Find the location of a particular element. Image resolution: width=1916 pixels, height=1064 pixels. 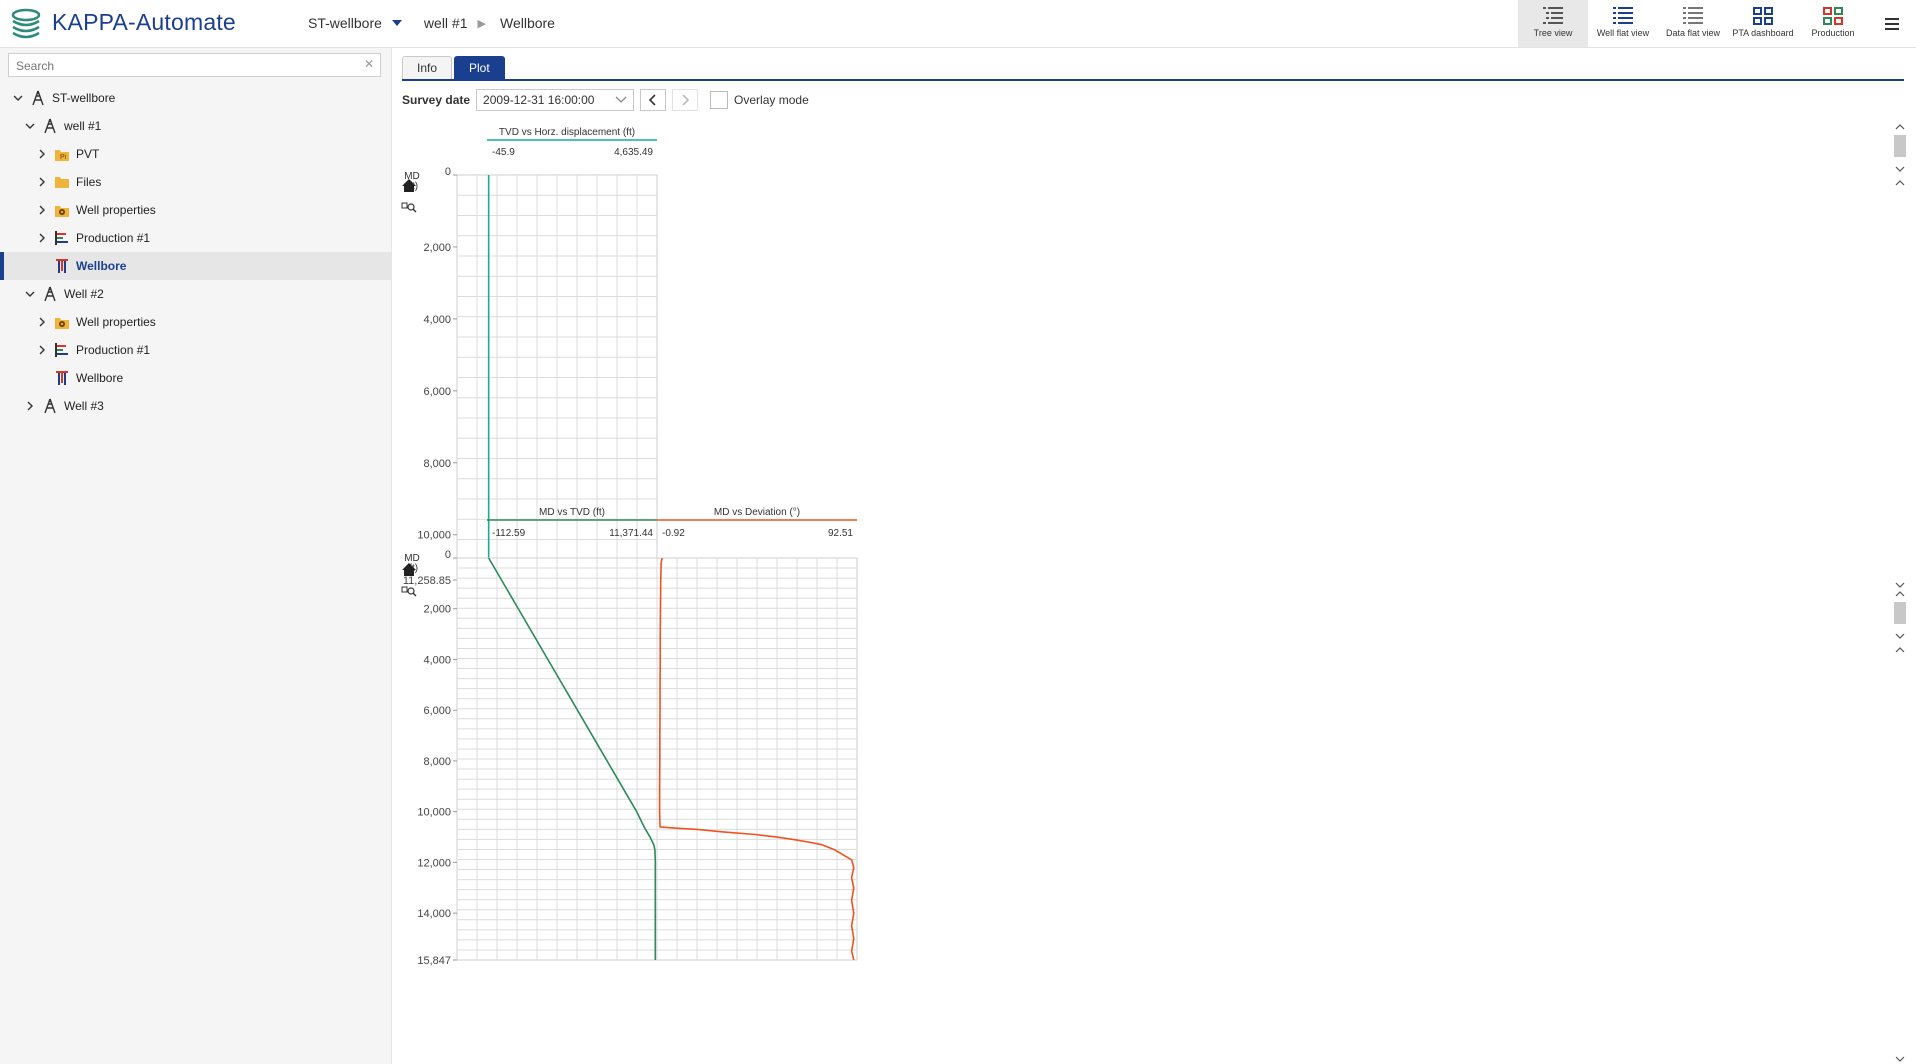

sidebar-item-well-3: Well #3 is located at coordinates (195, 406).